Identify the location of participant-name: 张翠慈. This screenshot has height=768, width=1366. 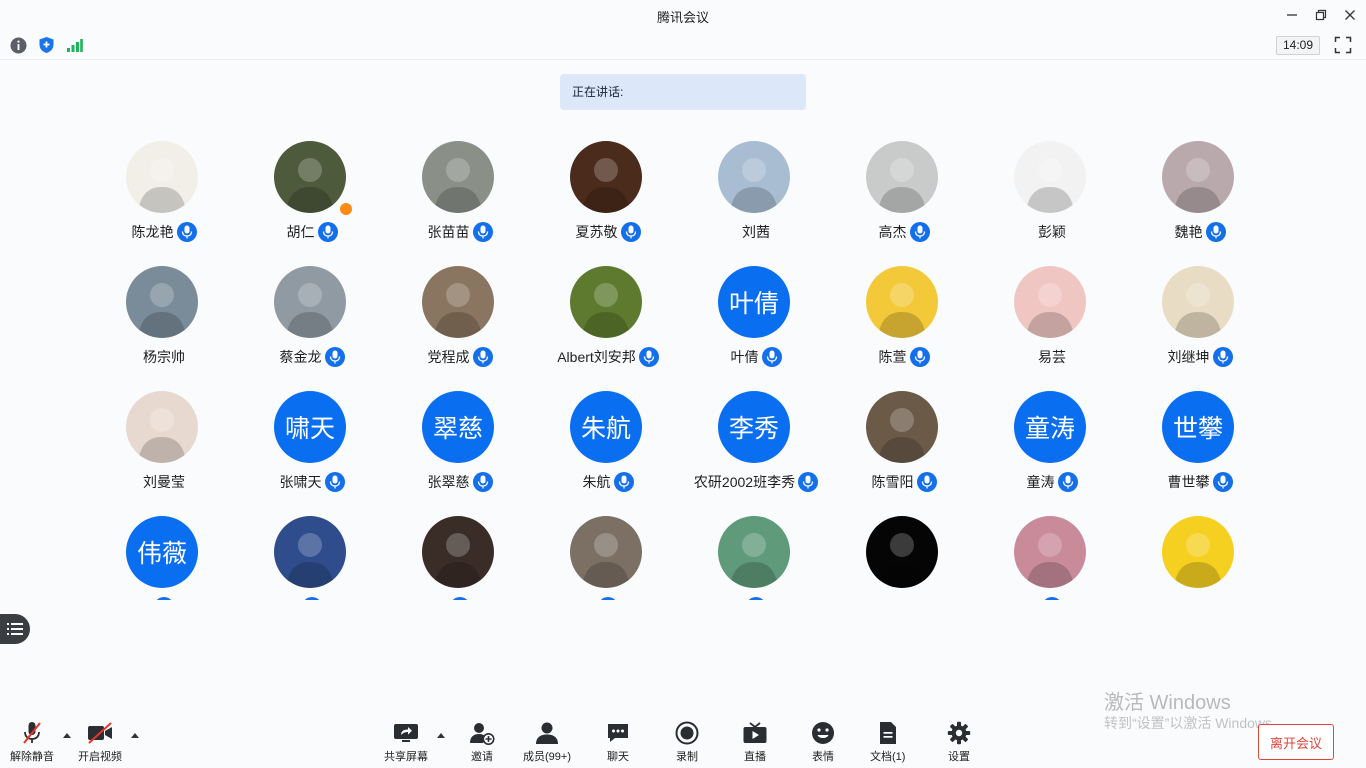
(448, 482).